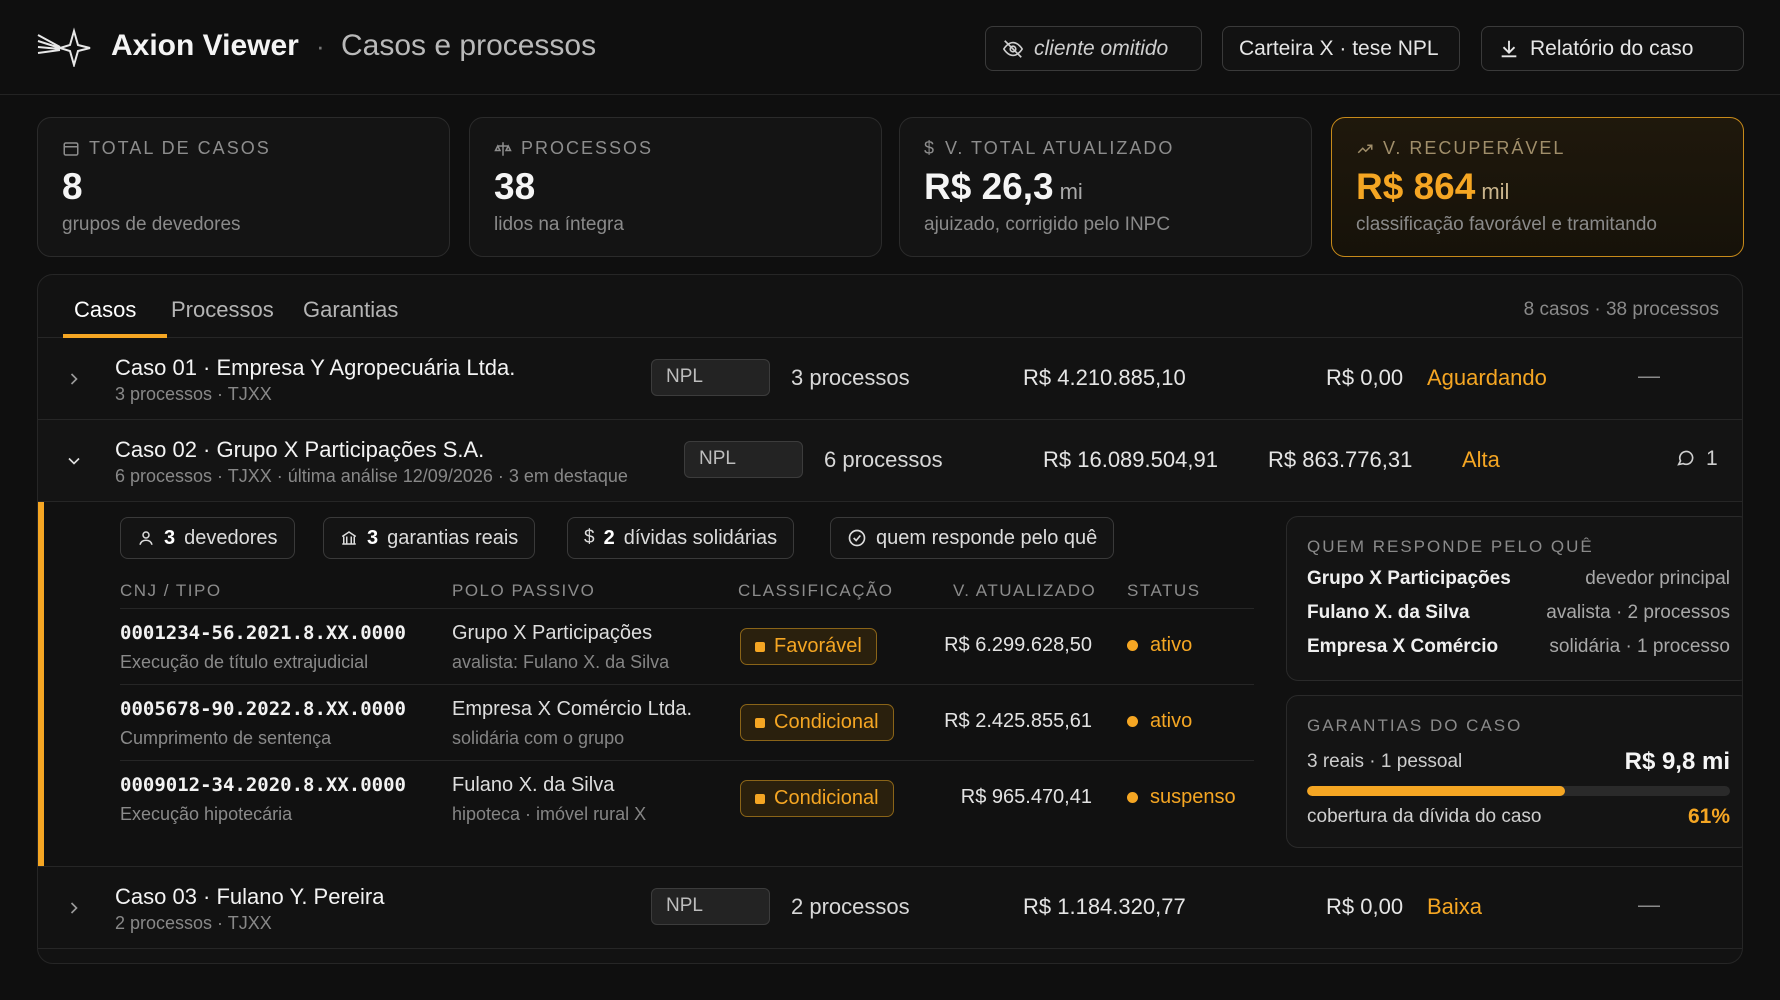 The height and width of the screenshot is (1000, 1780). What do you see at coordinates (146, 538) in the screenshot?
I see `user-icon` at bounding box center [146, 538].